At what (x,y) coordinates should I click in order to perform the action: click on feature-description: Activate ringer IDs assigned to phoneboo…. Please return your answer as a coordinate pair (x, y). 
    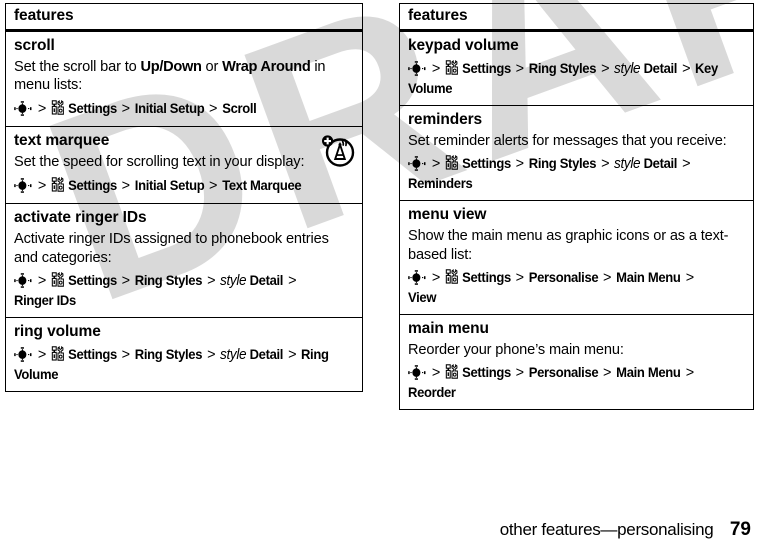
    Looking at the image, I should click on (184, 248).